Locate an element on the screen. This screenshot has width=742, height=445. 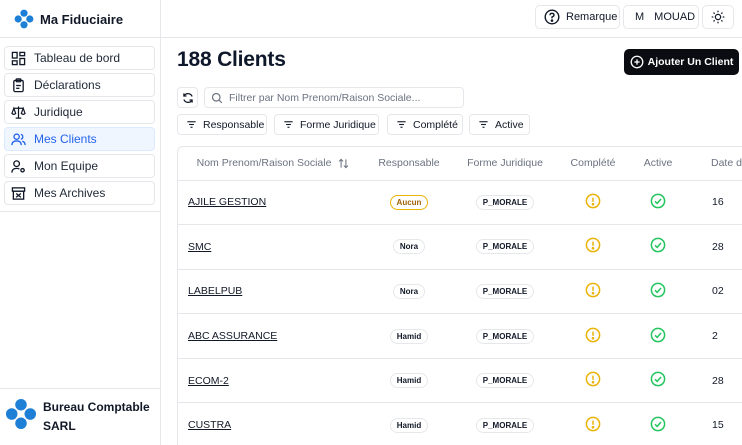
responsable-cell: Nora is located at coordinates (409, 247).